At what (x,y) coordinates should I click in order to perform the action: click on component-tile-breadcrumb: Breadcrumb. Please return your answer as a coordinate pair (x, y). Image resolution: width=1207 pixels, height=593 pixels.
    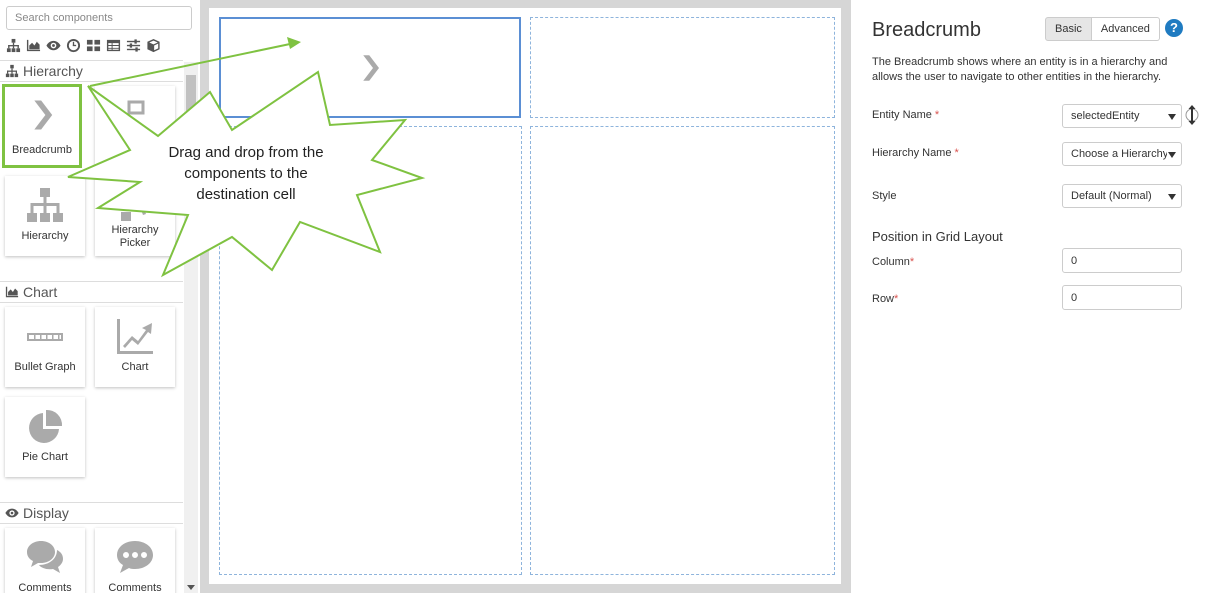
    Looking at the image, I should click on (42, 126).